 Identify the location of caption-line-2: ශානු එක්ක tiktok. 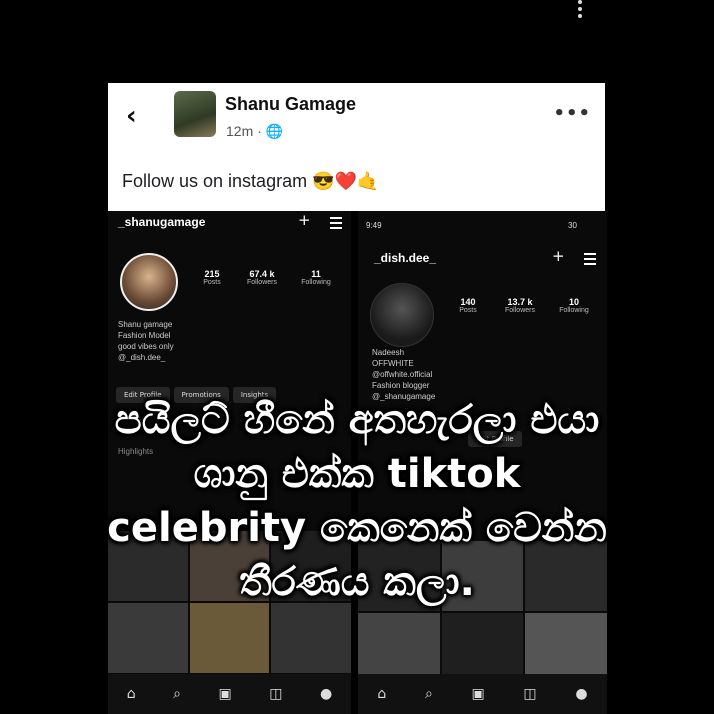
(357, 474).